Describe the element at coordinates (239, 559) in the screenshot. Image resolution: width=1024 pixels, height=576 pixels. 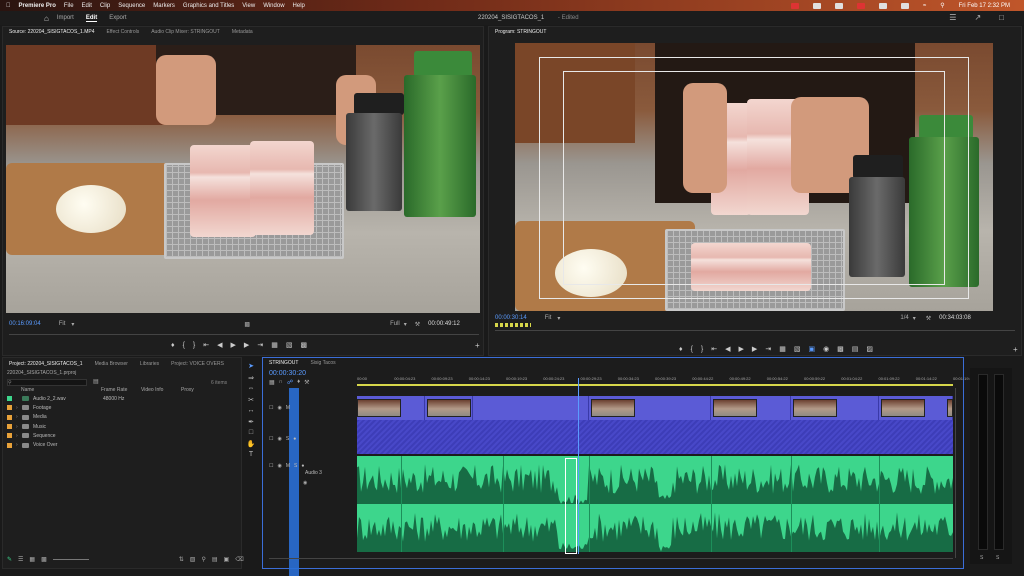
I see `trash-icon: ⌫` at that location.